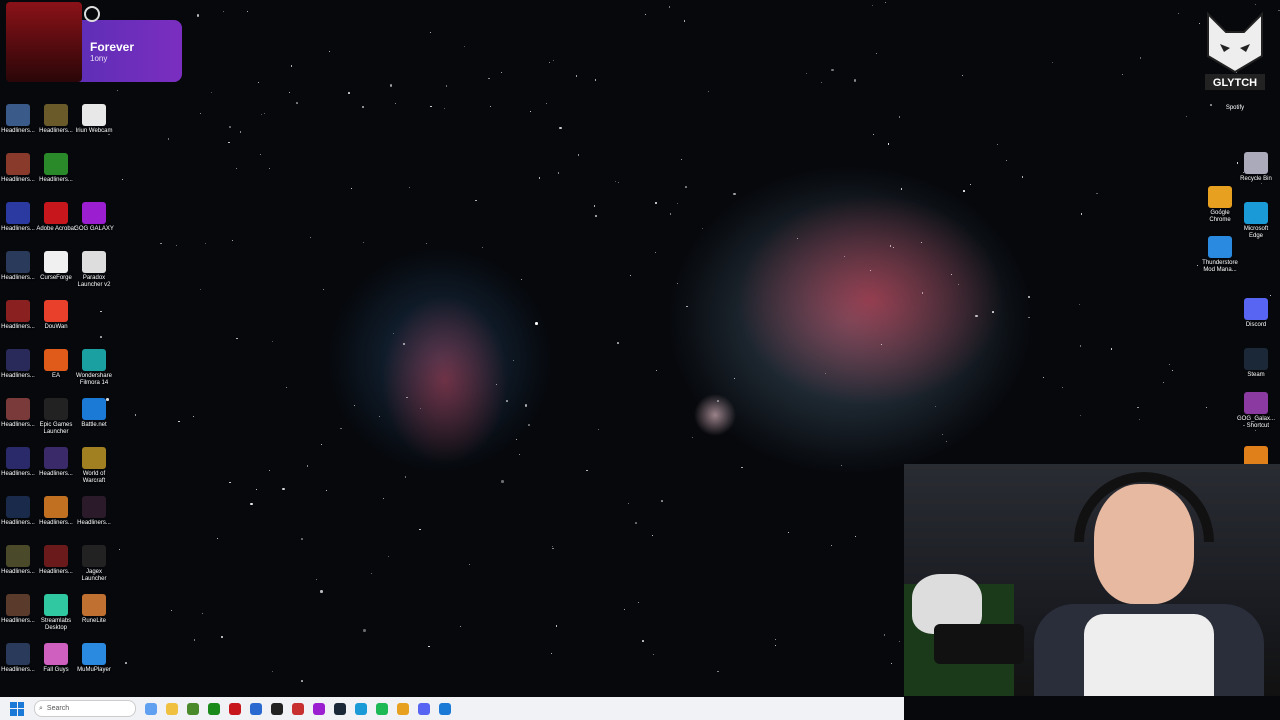 The width and height of the screenshot is (1280, 720). I want to click on desktop-icon: Streamlabs Desktop, so click(56, 613).